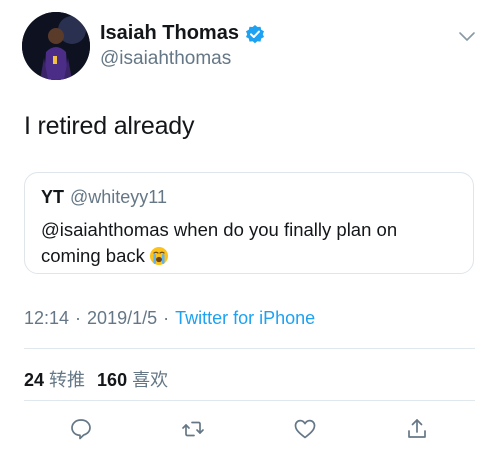  What do you see at coordinates (122, 318) in the screenshot?
I see `tweet-date: 2019/1/5` at bounding box center [122, 318].